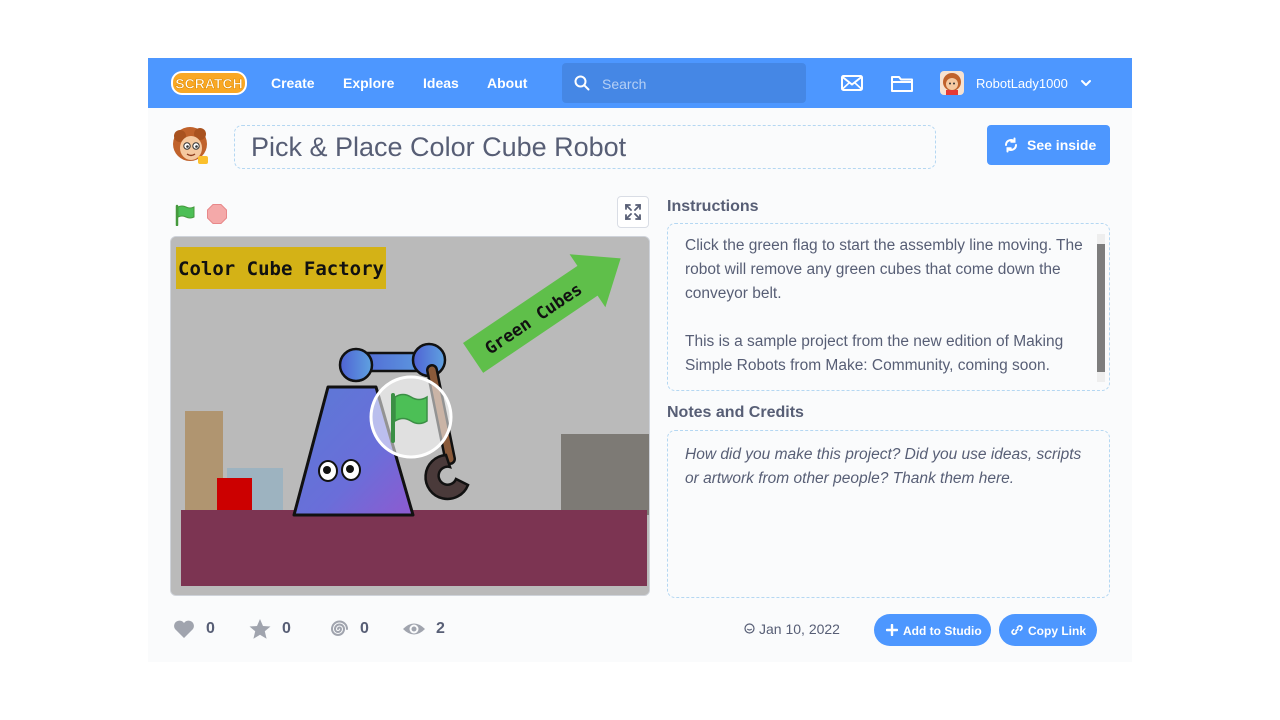 The width and height of the screenshot is (1280, 720). I want to click on heart-icon, so click(184, 629).